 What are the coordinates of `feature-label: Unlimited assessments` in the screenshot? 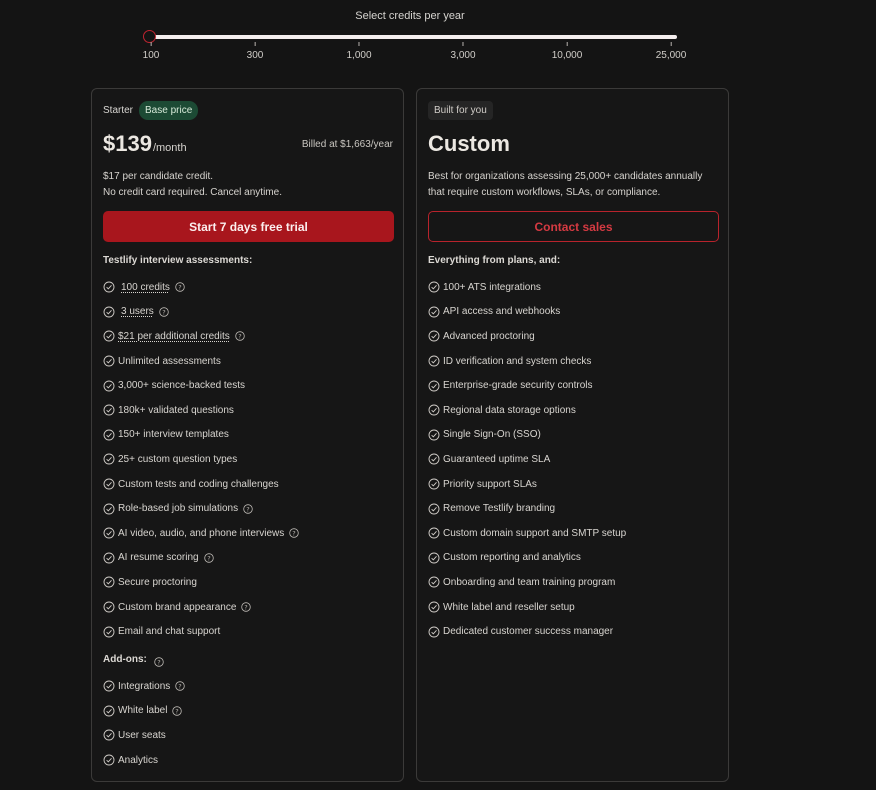 It's located at (169, 361).